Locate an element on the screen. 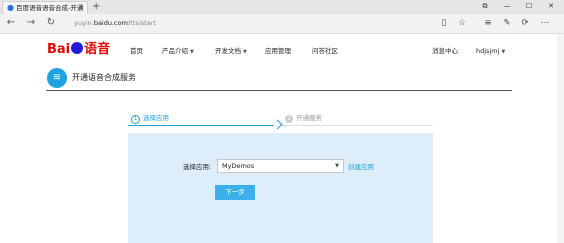 The height and width of the screenshot is (243, 564). close-tab-icon: ✕ is located at coordinates (81, 8).